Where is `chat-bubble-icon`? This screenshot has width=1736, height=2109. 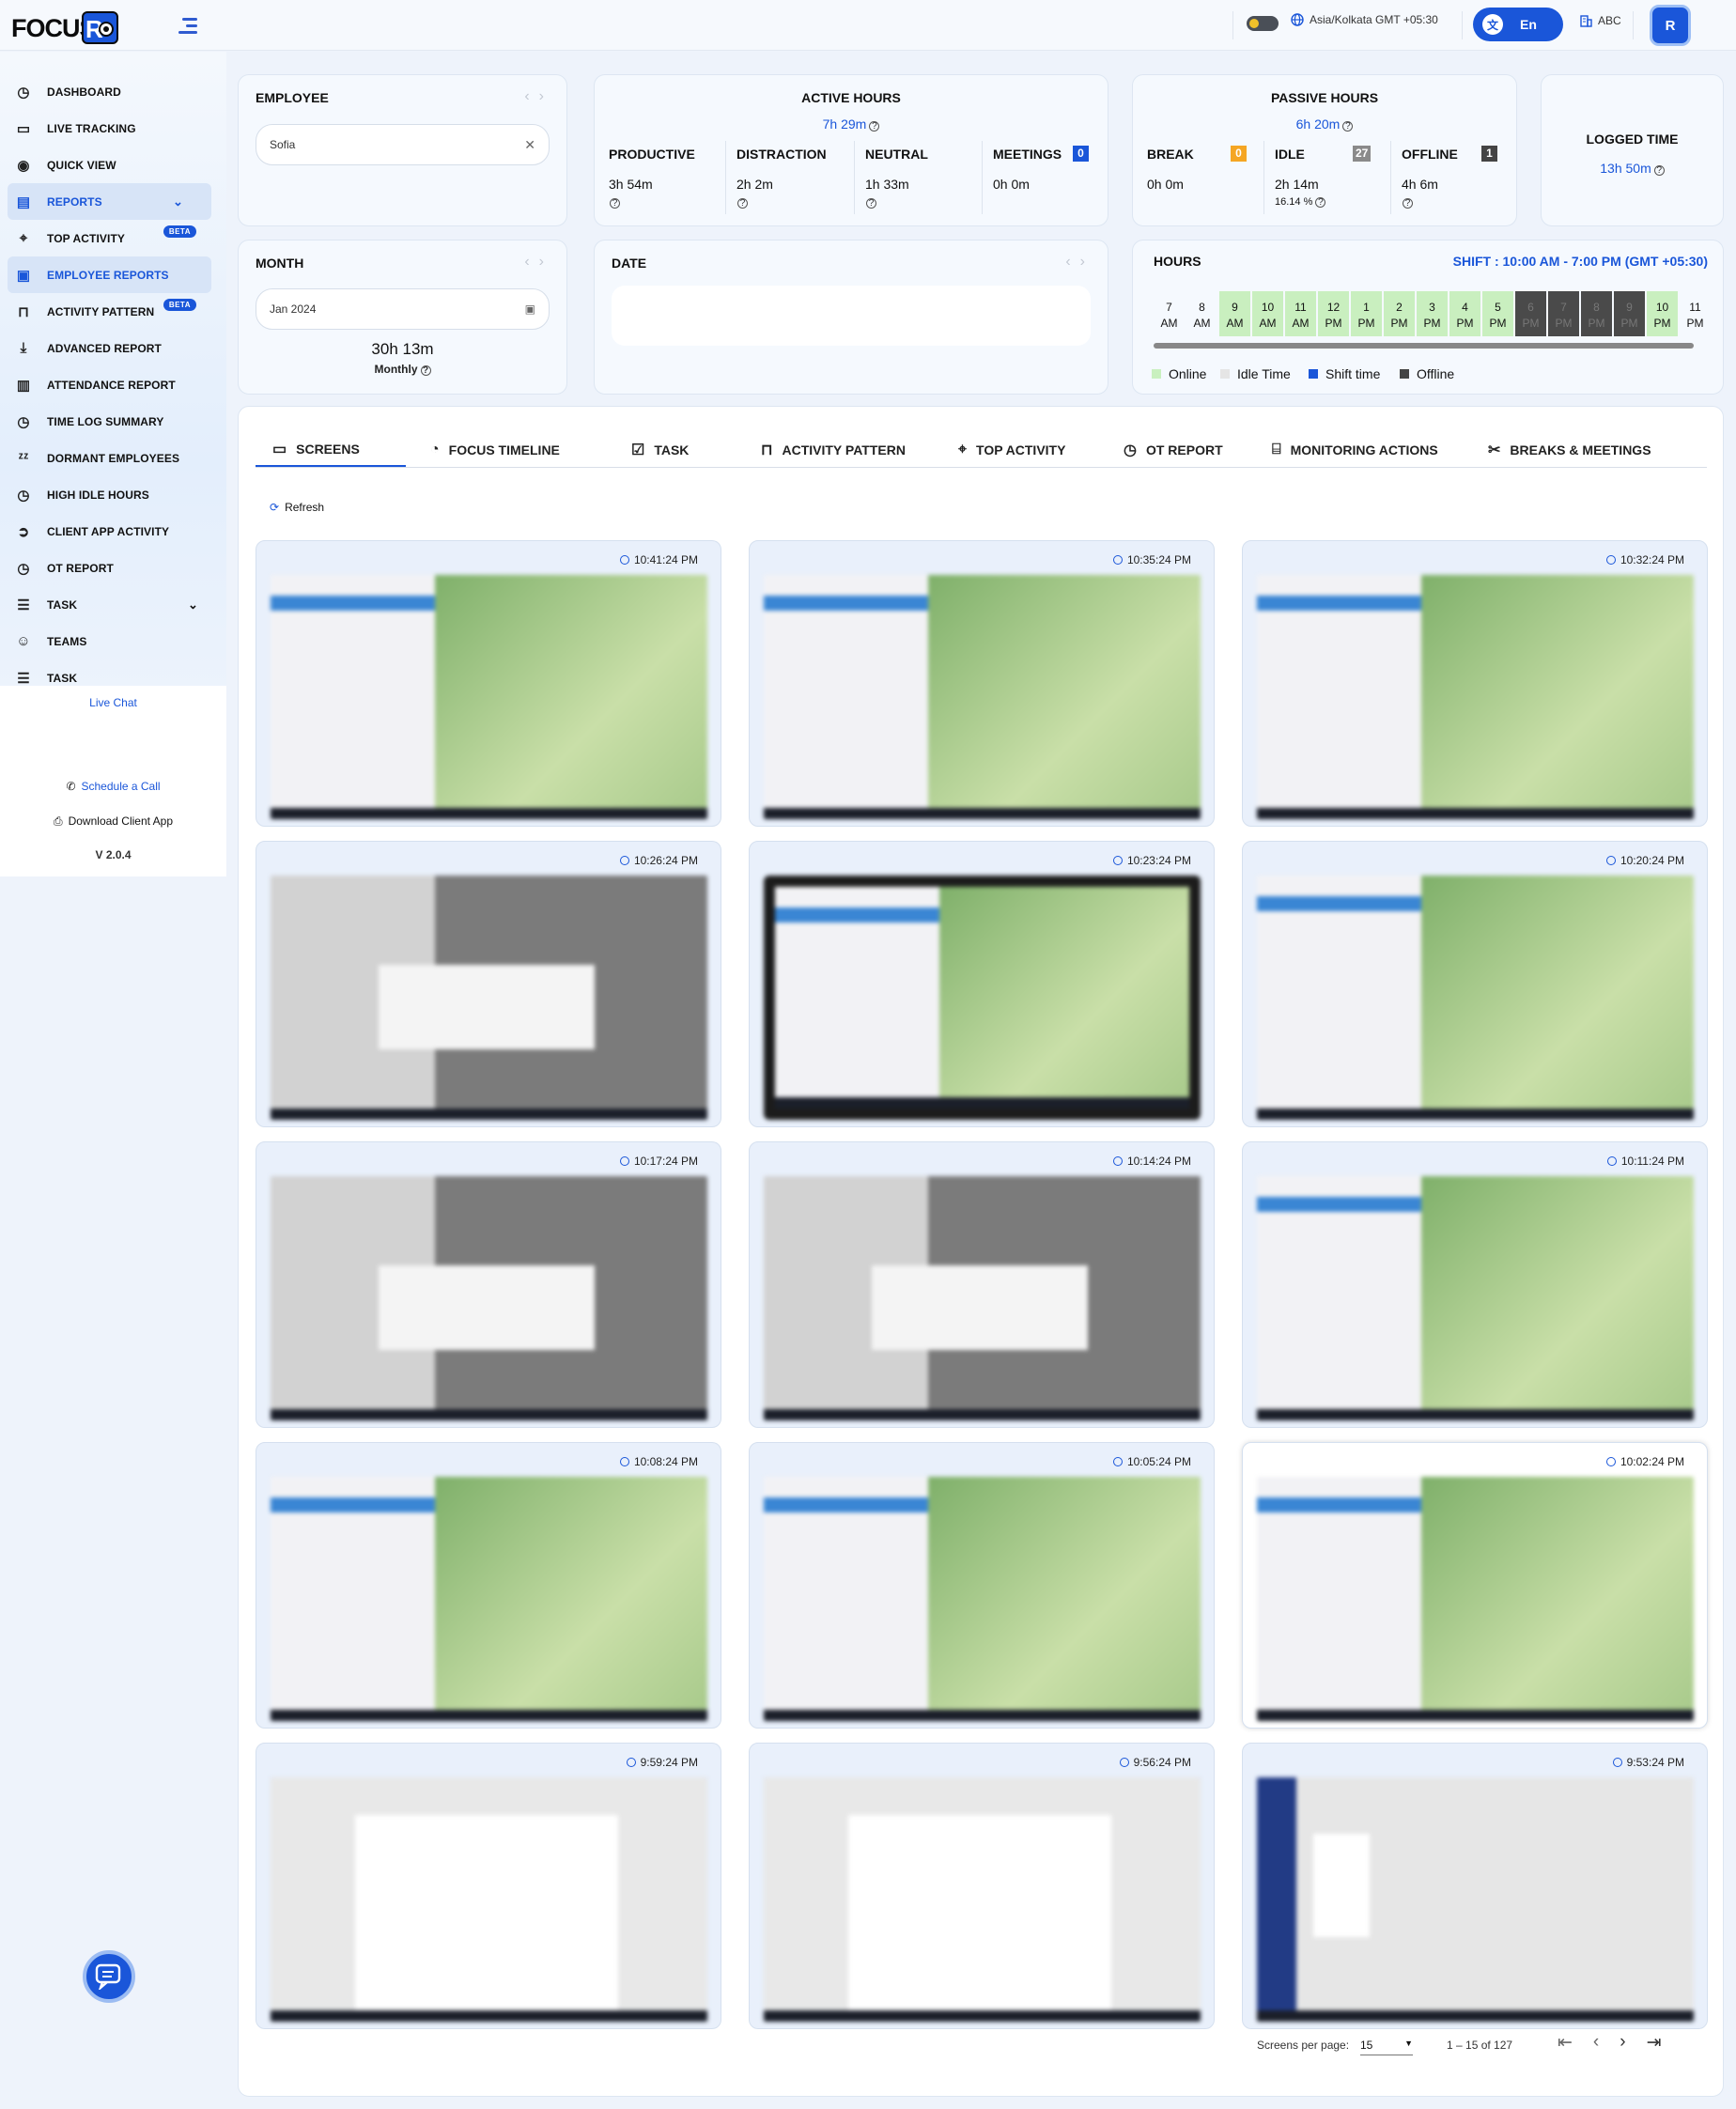 chat-bubble-icon is located at coordinates (109, 1976).